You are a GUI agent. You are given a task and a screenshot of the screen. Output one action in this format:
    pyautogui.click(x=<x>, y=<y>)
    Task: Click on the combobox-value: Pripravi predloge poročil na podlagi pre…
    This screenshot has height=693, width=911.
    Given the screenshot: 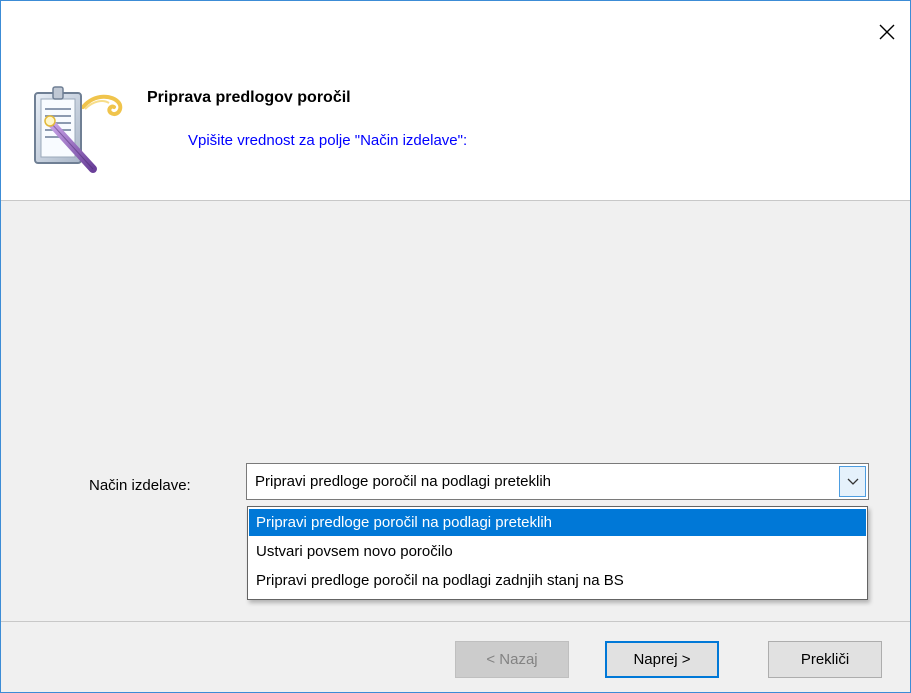 What is the action you would take?
    pyautogui.click(x=403, y=481)
    